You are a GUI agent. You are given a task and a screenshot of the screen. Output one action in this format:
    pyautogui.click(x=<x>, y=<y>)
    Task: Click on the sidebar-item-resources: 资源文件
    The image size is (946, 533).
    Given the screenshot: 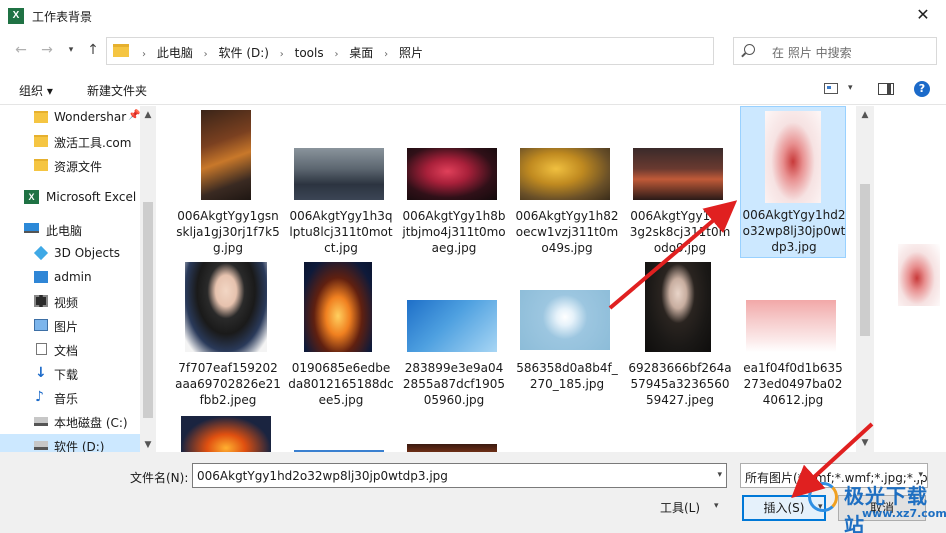 What is the action you would take?
    pyautogui.click(x=70, y=165)
    